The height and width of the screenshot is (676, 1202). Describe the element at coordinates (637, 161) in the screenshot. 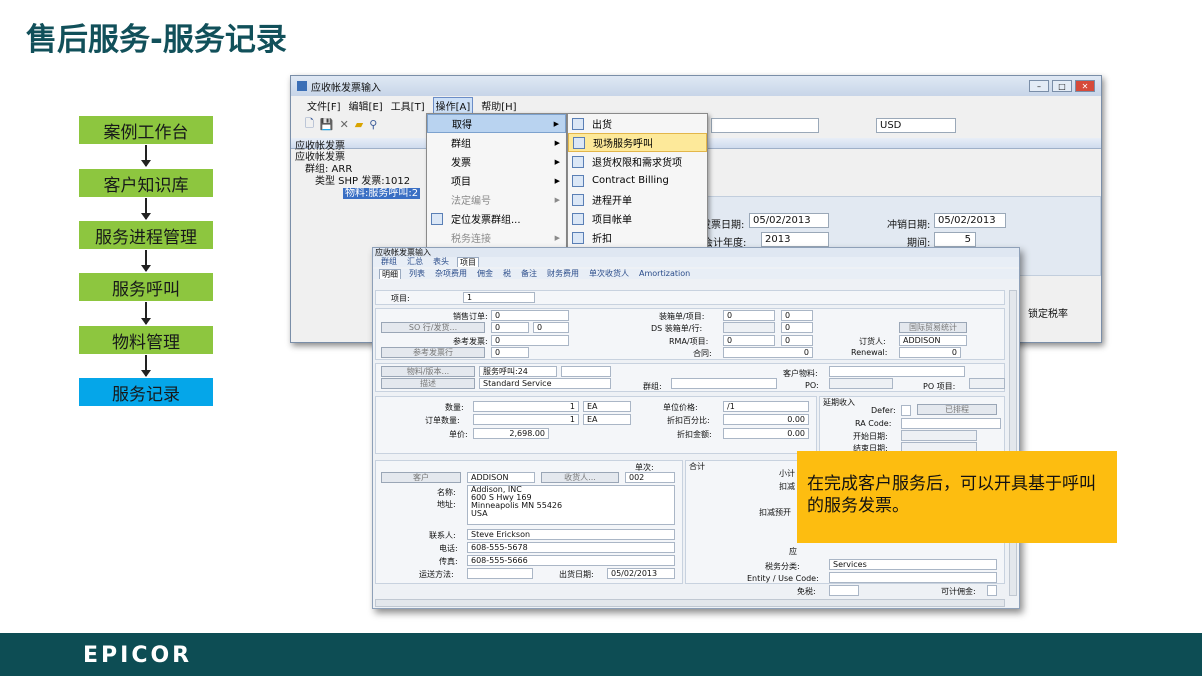

I see `submenu-rma: 退货权限和需求货项` at that location.